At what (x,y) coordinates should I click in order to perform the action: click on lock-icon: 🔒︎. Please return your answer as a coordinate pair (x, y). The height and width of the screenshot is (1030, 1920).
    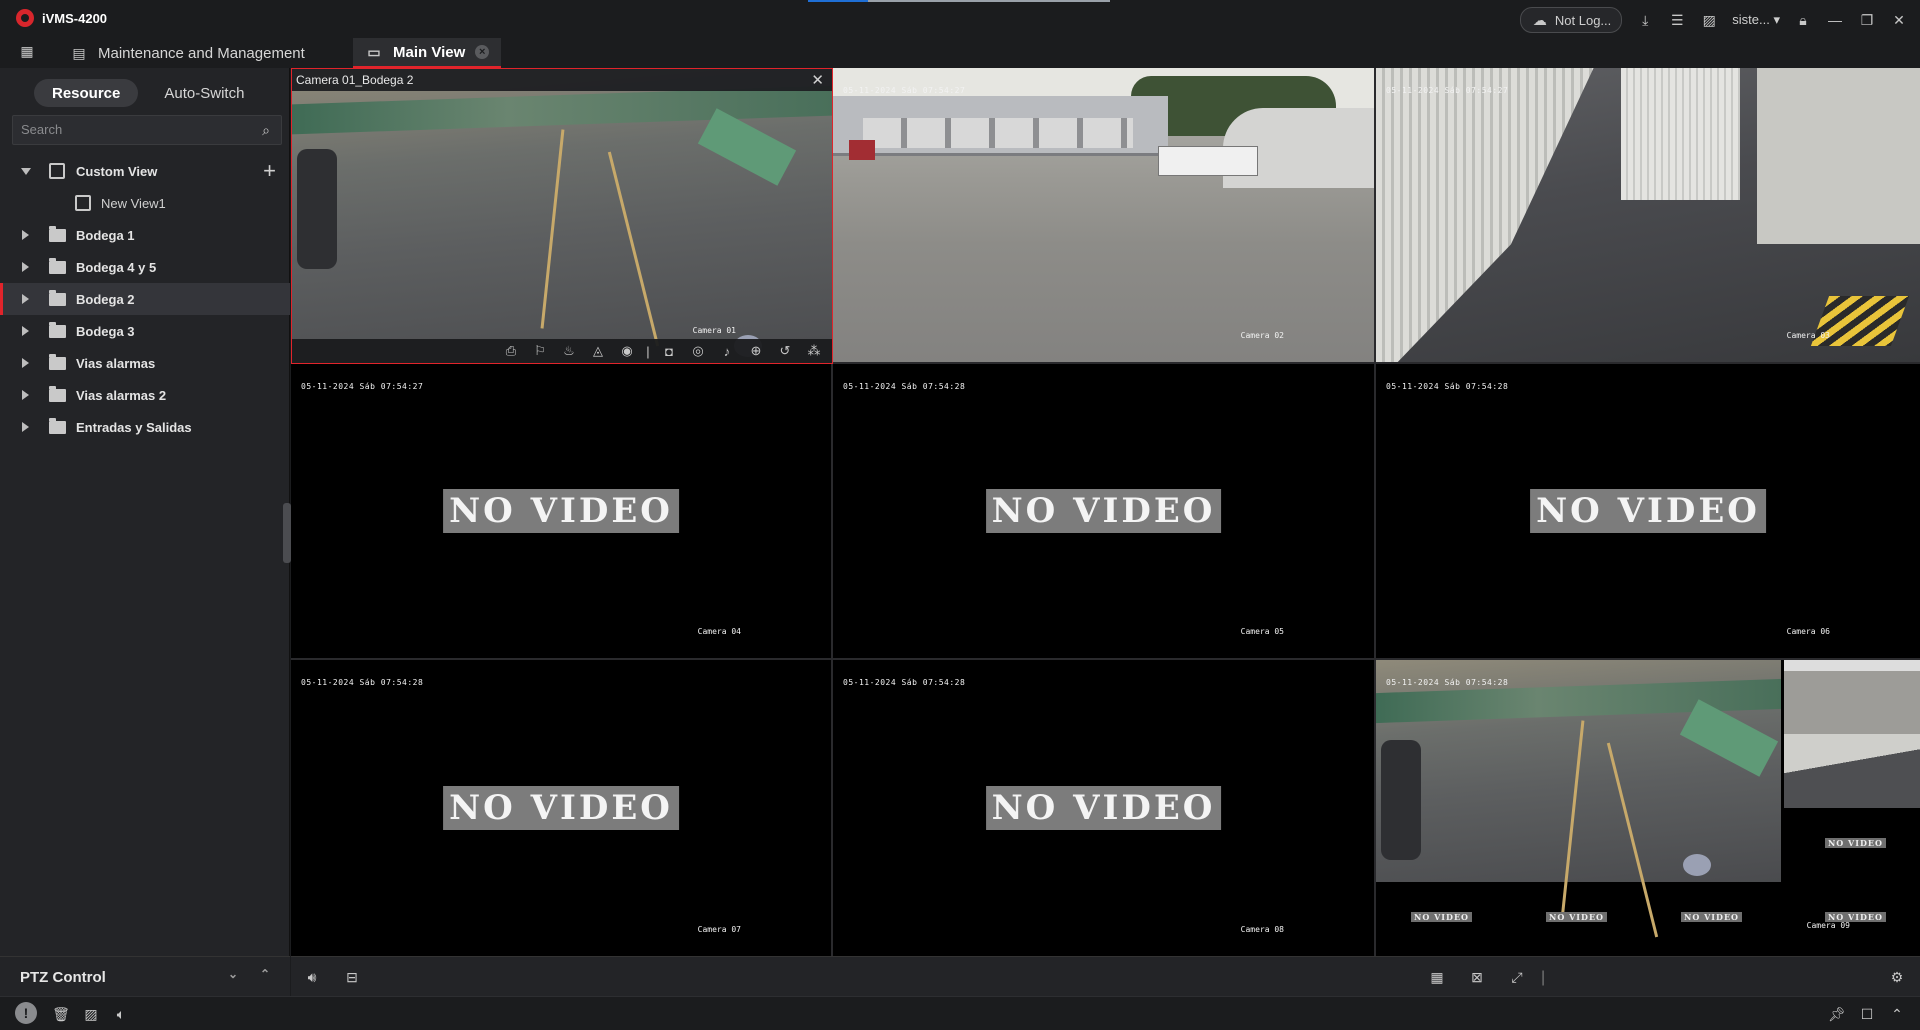
    Looking at the image, I should click on (1803, 20).